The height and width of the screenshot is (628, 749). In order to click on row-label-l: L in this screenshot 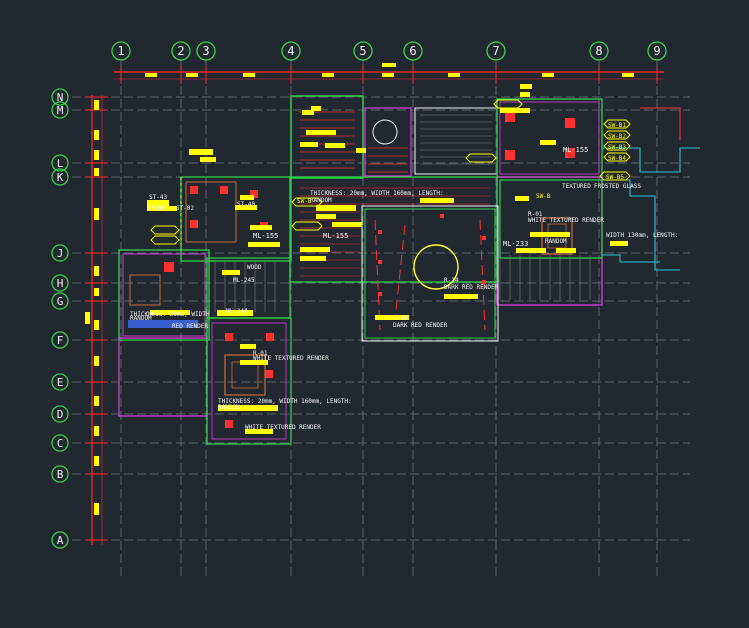, I will do `click(60, 163)`.